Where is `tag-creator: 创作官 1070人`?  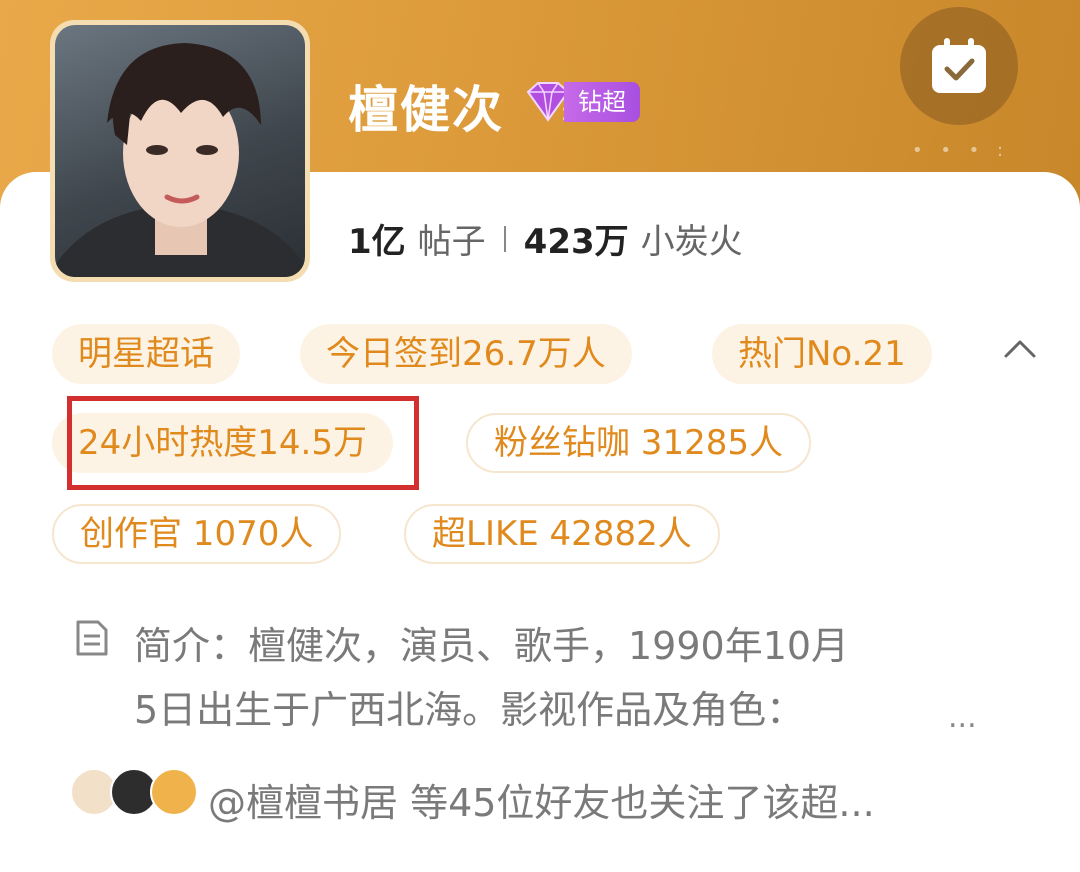 tag-creator: 创作官 1070人 is located at coordinates (197, 534).